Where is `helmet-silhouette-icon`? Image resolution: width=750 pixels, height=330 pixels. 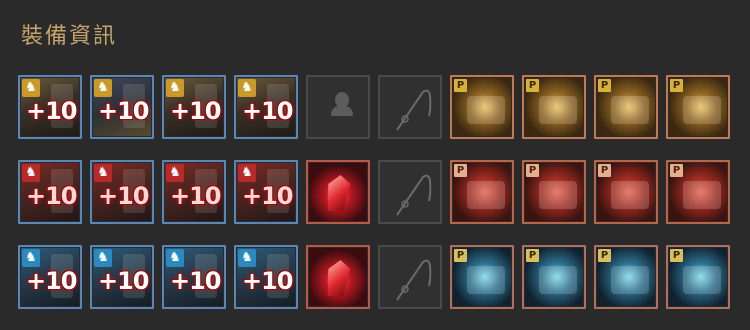
helmet-silhouette-icon is located at coordinates (338, 107).